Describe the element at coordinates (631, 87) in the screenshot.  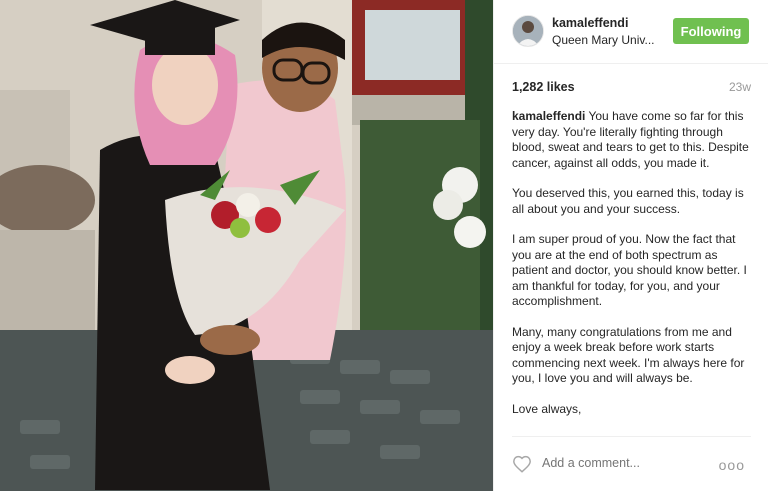
I see `engagement-row: 1,282 likes 23w` at that location.